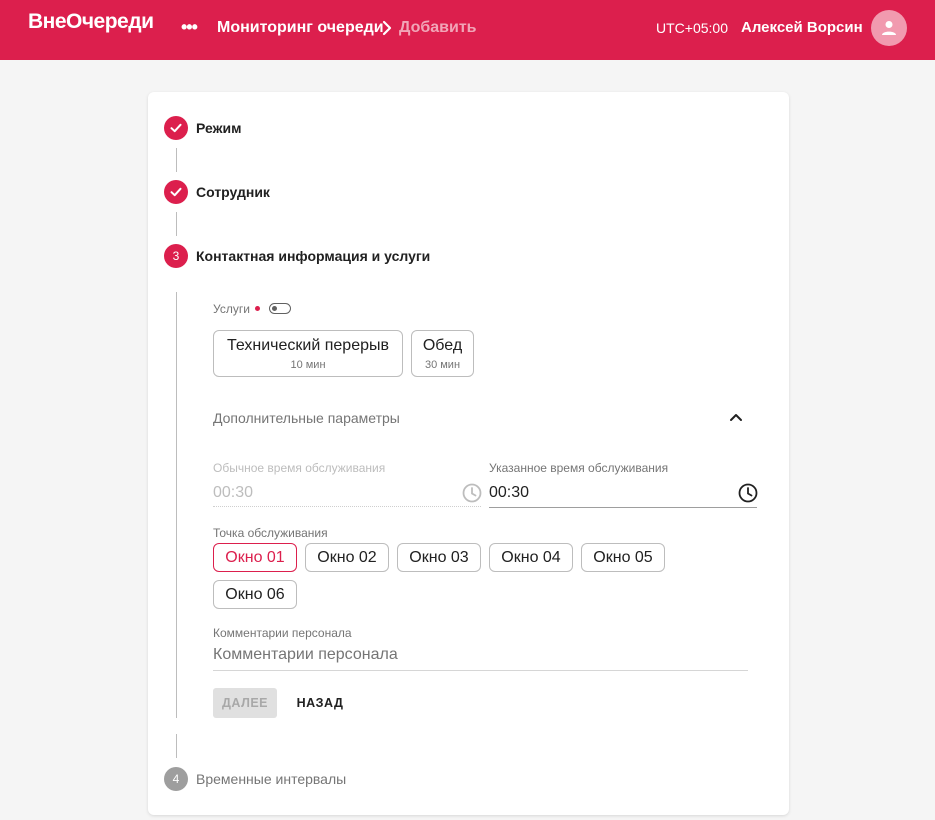  What do you see at coordinates (480, 670) in the screenshot?
I see `staff-comments-underline` at bounding box center [480, 670].